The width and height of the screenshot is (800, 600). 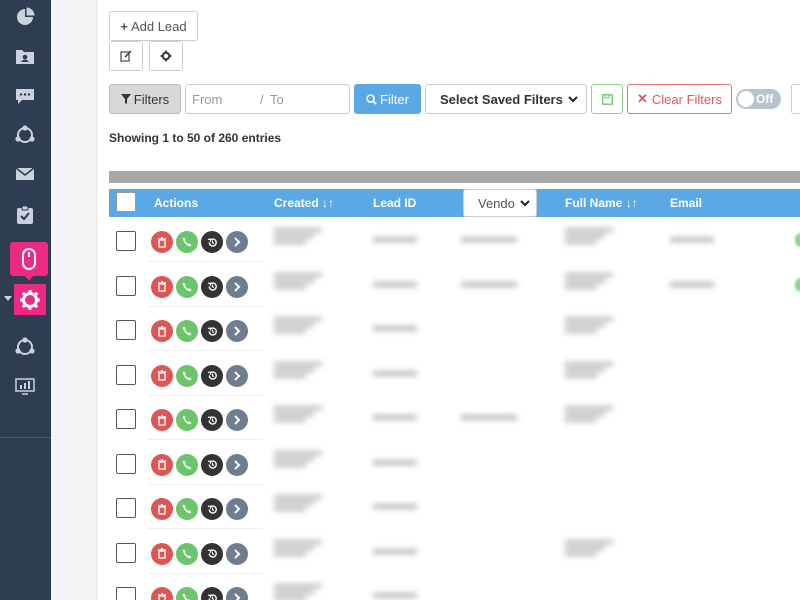 I want to click on select-all-checkbox, so click(x=126, y=202).